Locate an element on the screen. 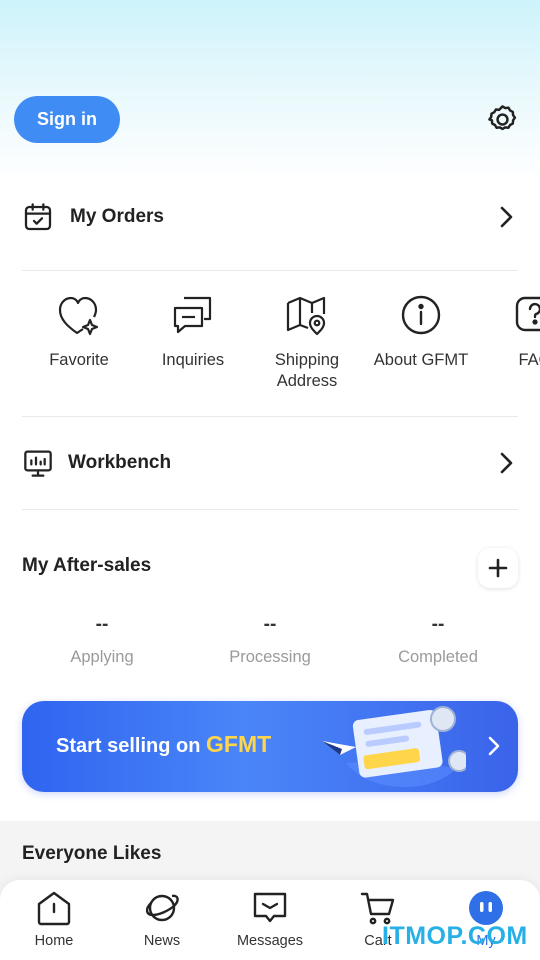  shortcut-label: Favorite is located at coordinates (79, 360).